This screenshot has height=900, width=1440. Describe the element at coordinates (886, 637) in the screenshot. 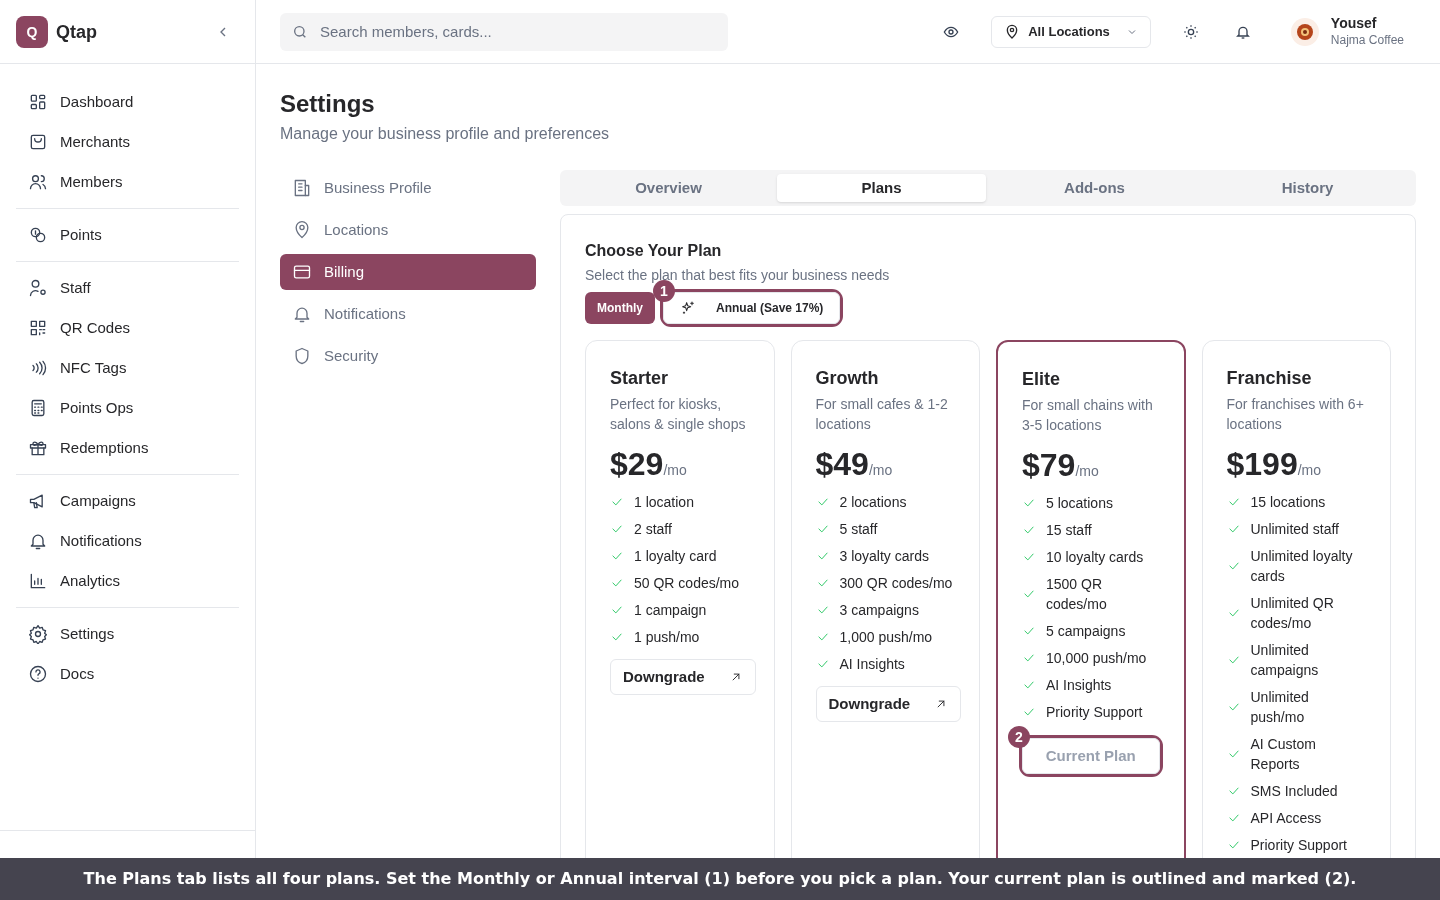

I see `plan-feature: 1,000 push/mo` at that location.